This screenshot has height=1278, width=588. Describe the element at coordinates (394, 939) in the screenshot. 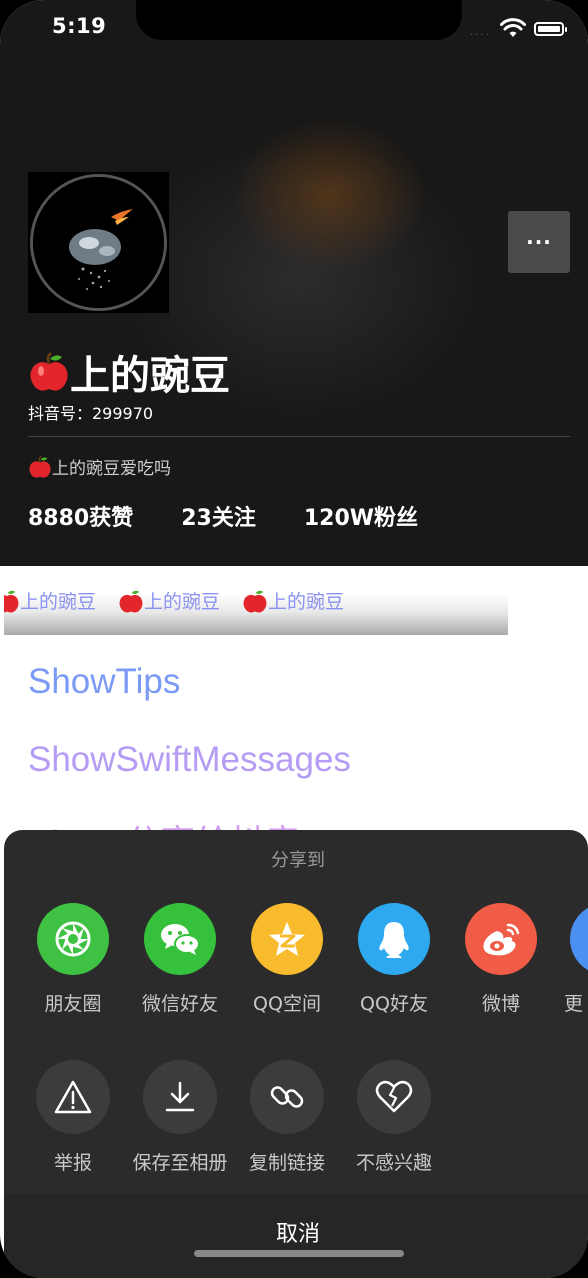

I see `qq-icon` at that location.